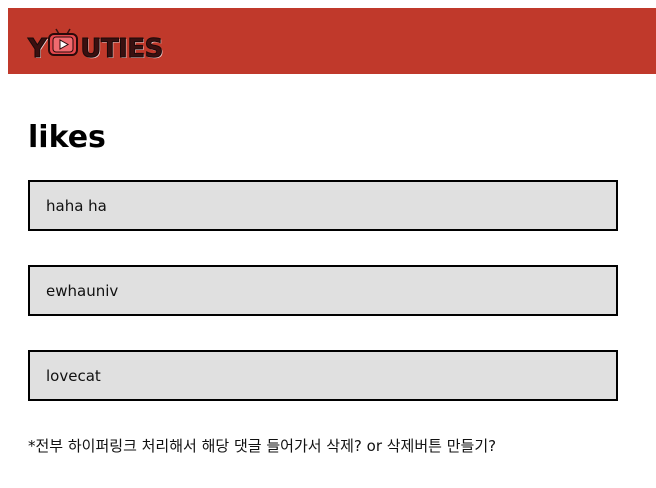 The height and width of the screenshot is (488, 656). I want to click on like-item-label: lovecat, so click(73, 375).